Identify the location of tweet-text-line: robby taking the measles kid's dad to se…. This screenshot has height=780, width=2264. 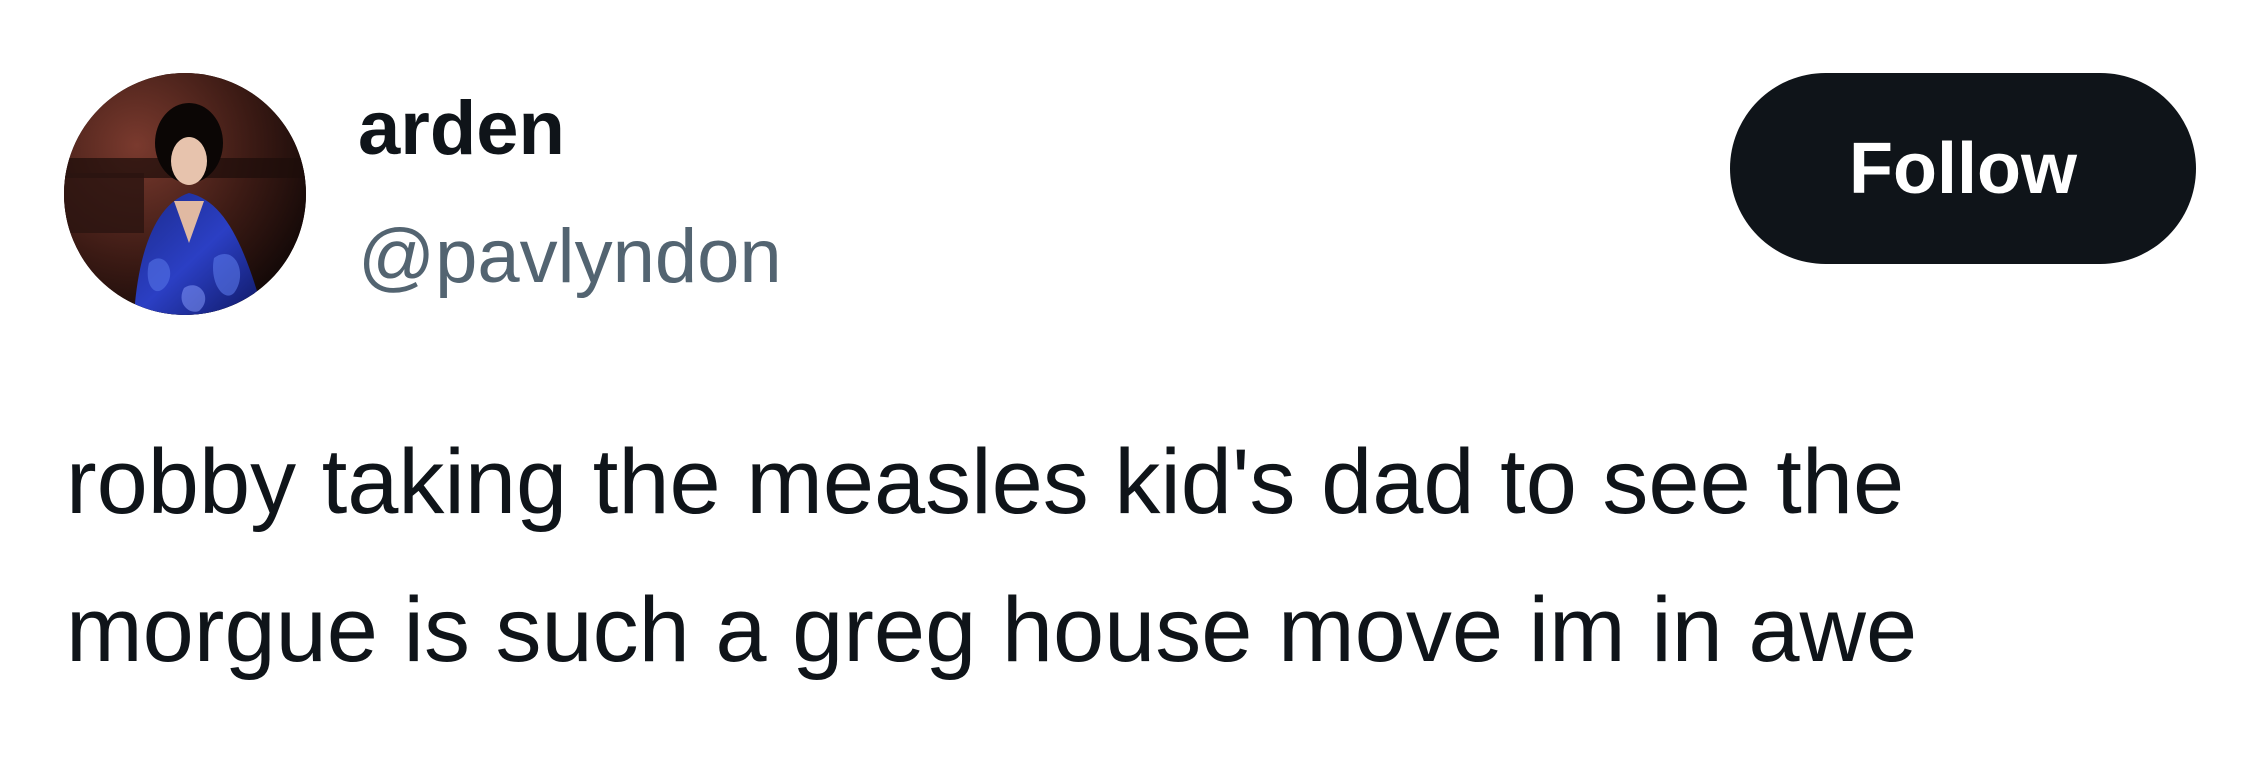
(985, 482).